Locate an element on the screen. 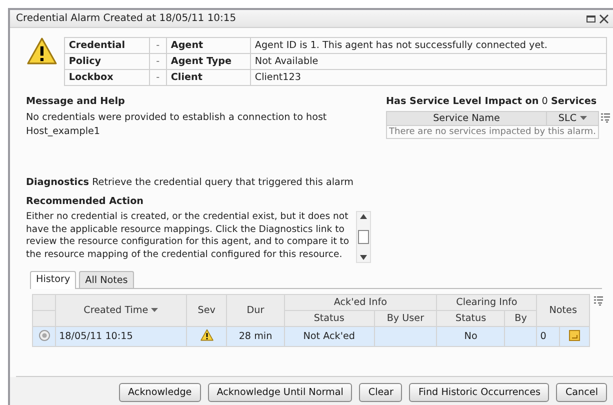  radio-icon is located at coordinates (44, 335).